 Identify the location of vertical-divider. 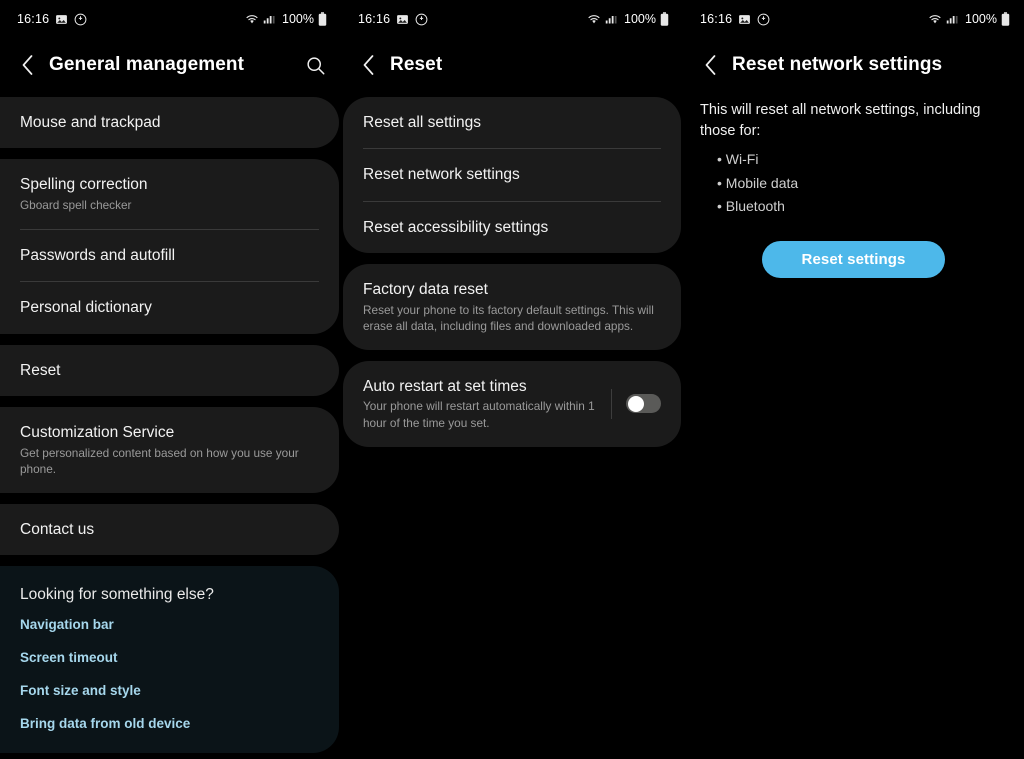
(611, 403).